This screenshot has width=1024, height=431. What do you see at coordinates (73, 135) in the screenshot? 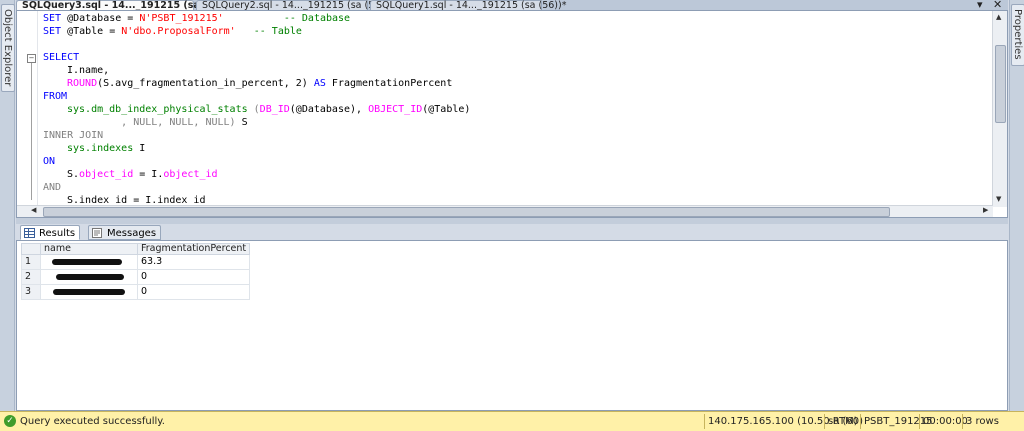
I see `code-line: INNER JOIN` at bounding box center [73, 135].